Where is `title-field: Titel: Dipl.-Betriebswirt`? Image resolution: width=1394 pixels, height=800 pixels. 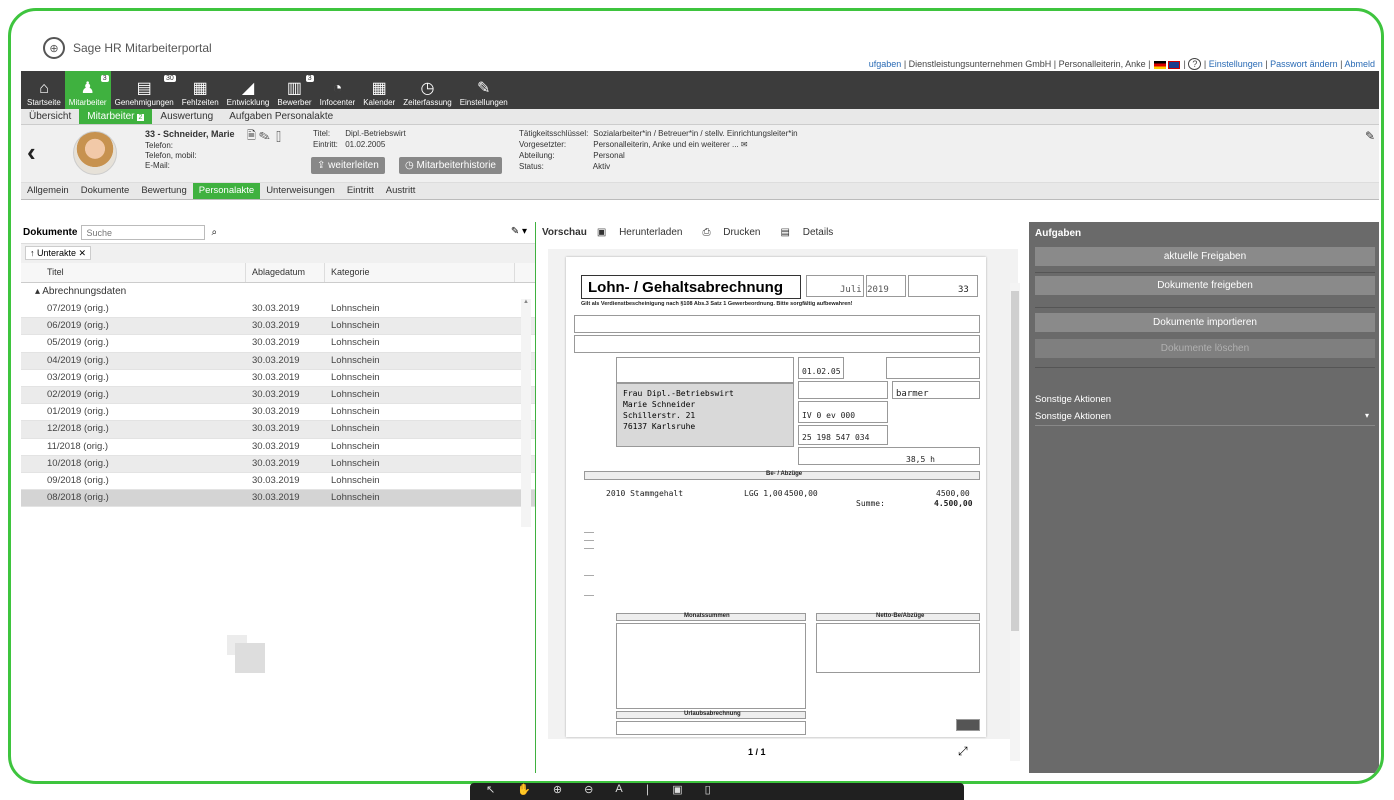
title-field: Titel: Dipl.-Betriebswirt is located at coordinates (359, 133).